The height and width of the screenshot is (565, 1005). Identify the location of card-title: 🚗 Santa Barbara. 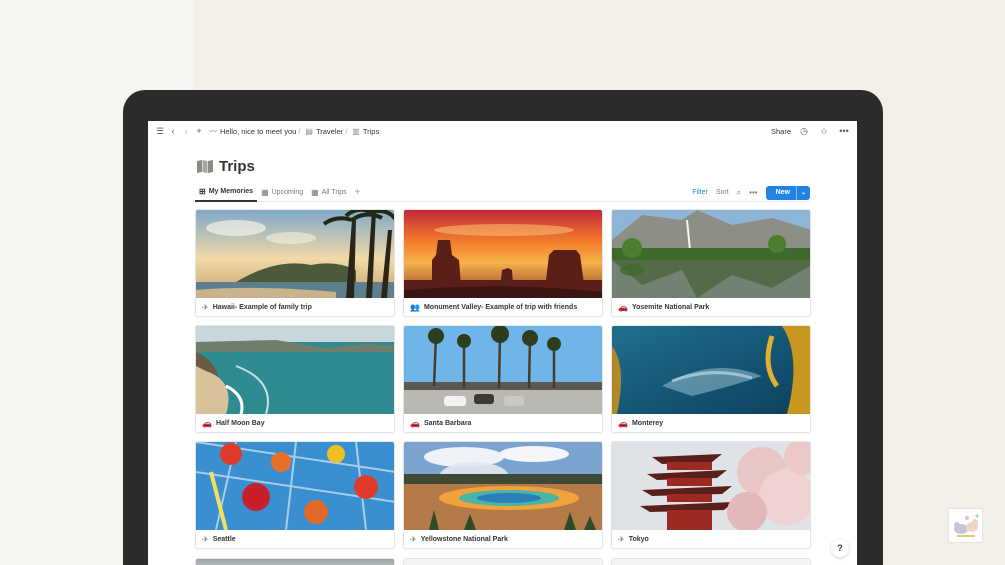
(503, 423).